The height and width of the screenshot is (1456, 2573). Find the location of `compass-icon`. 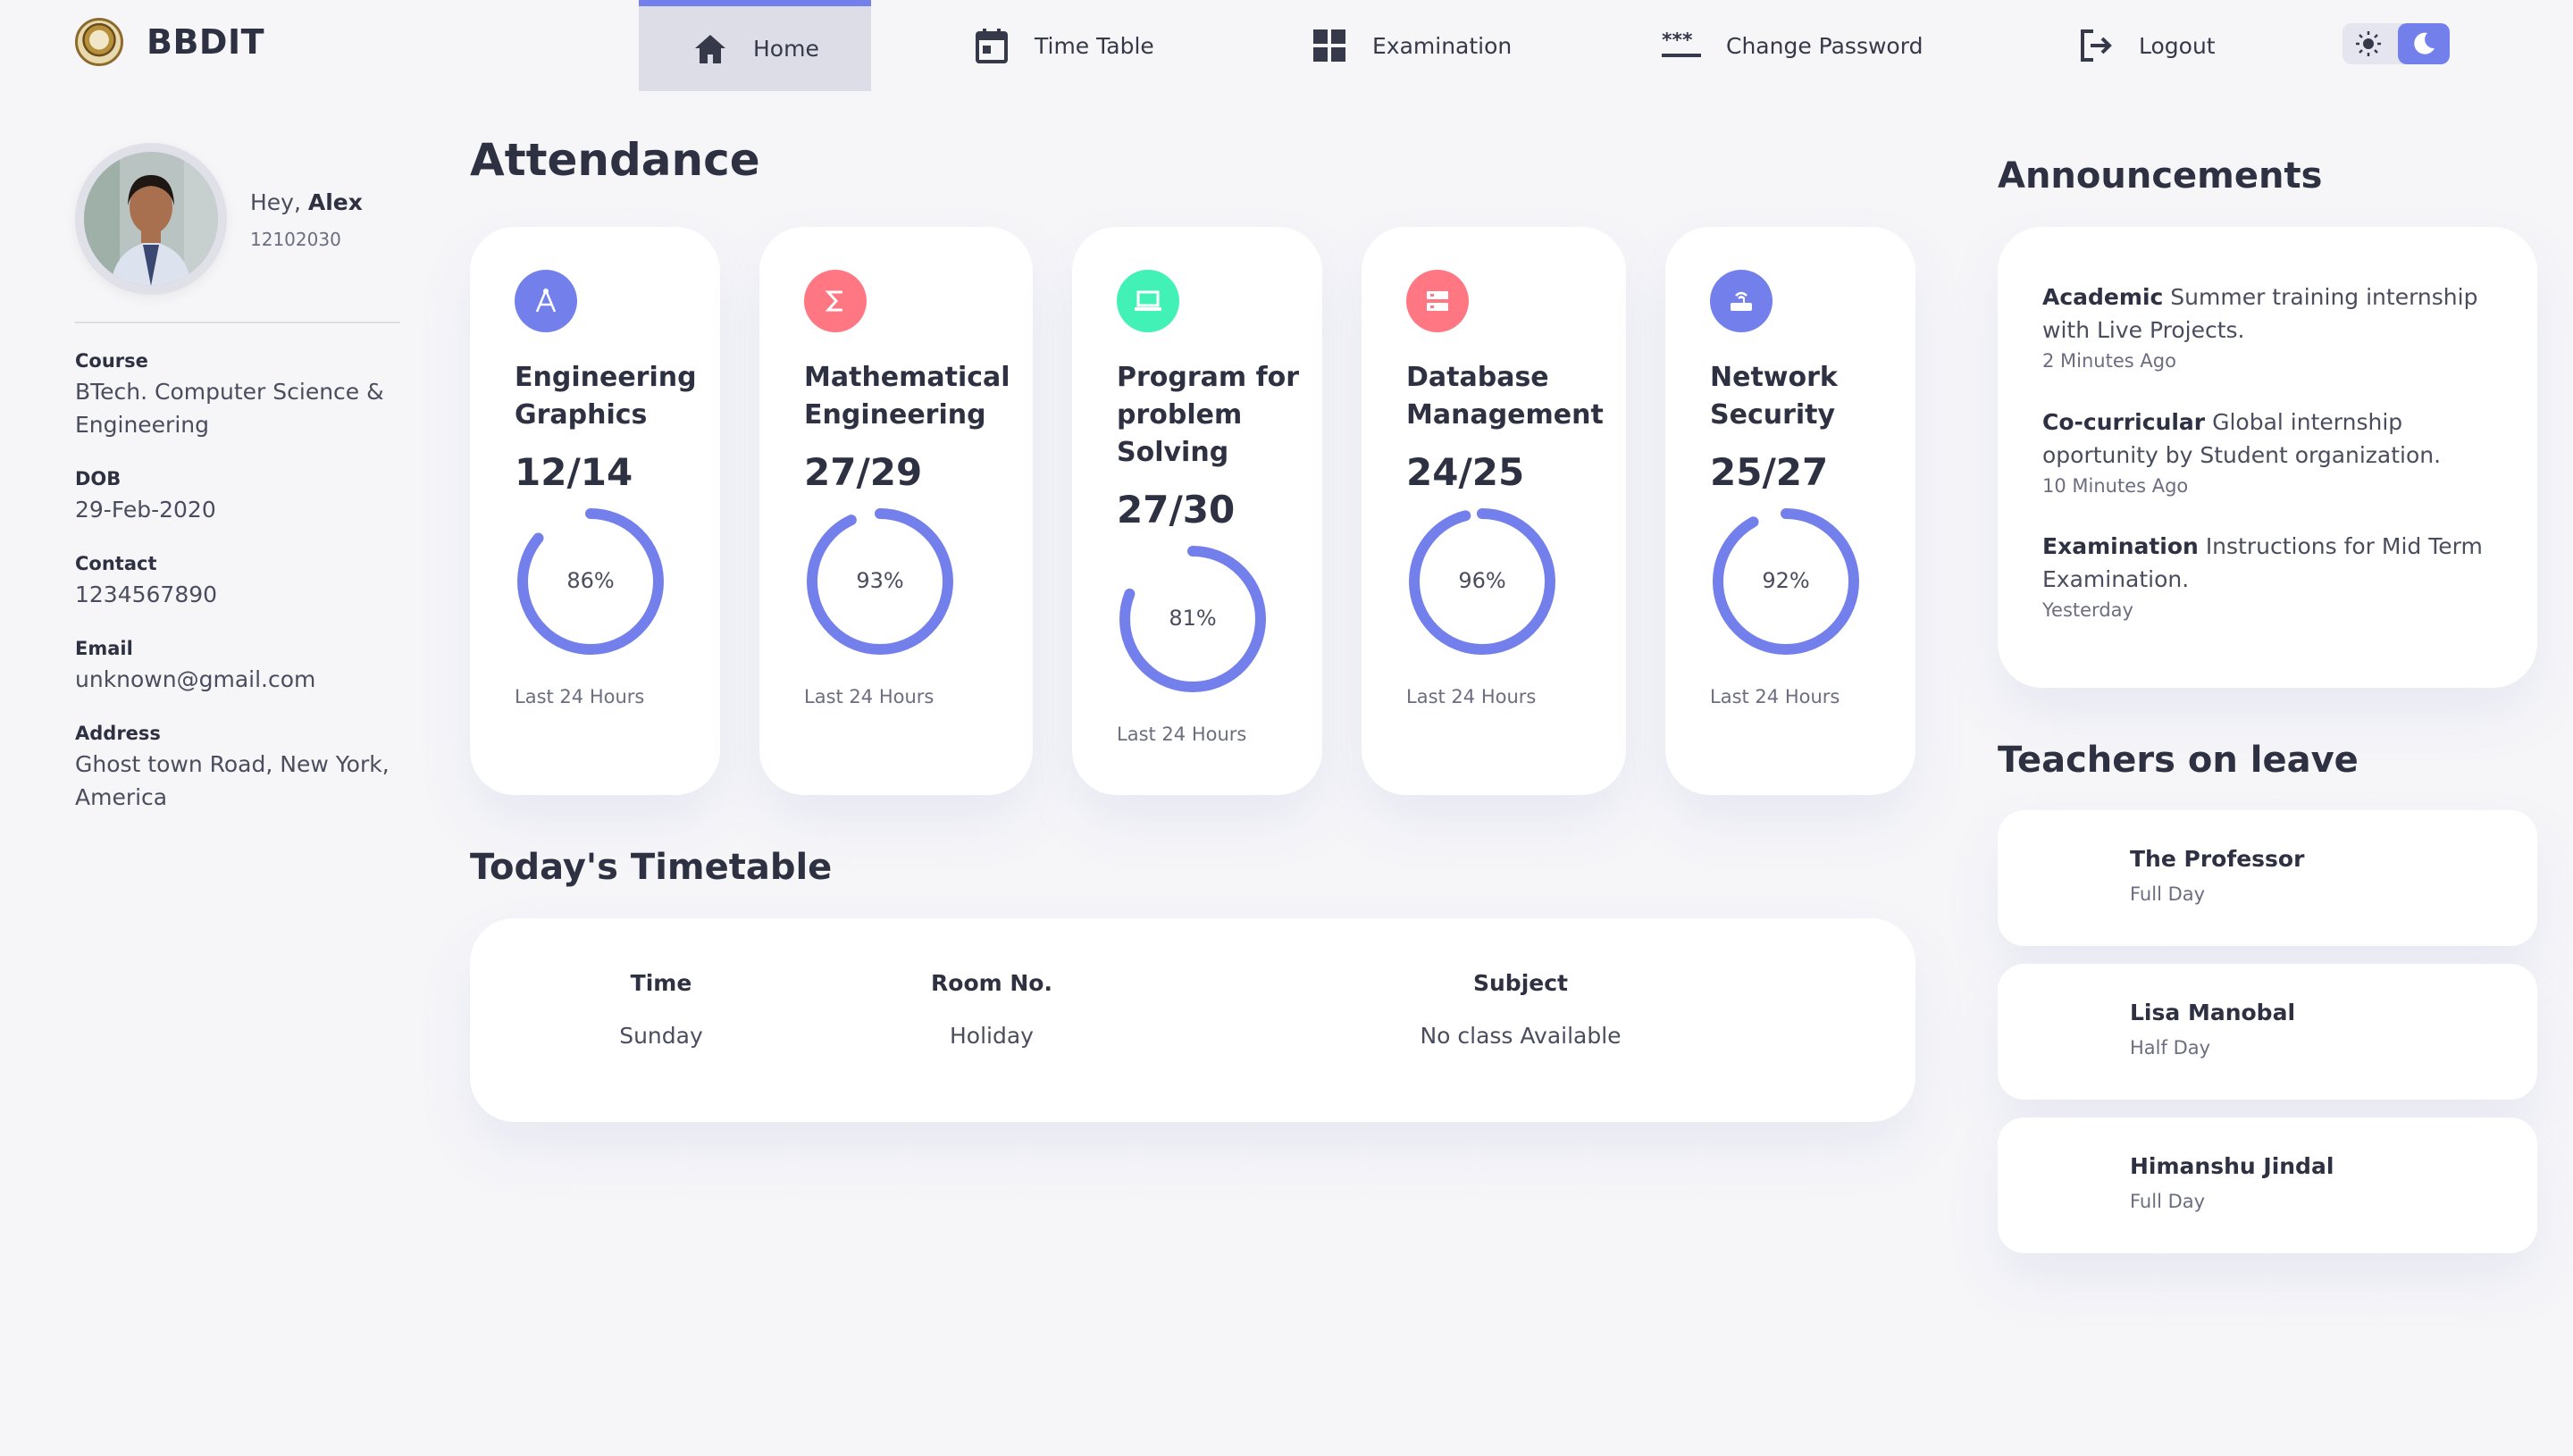

compass-icon is located at coordinates (546, 301).